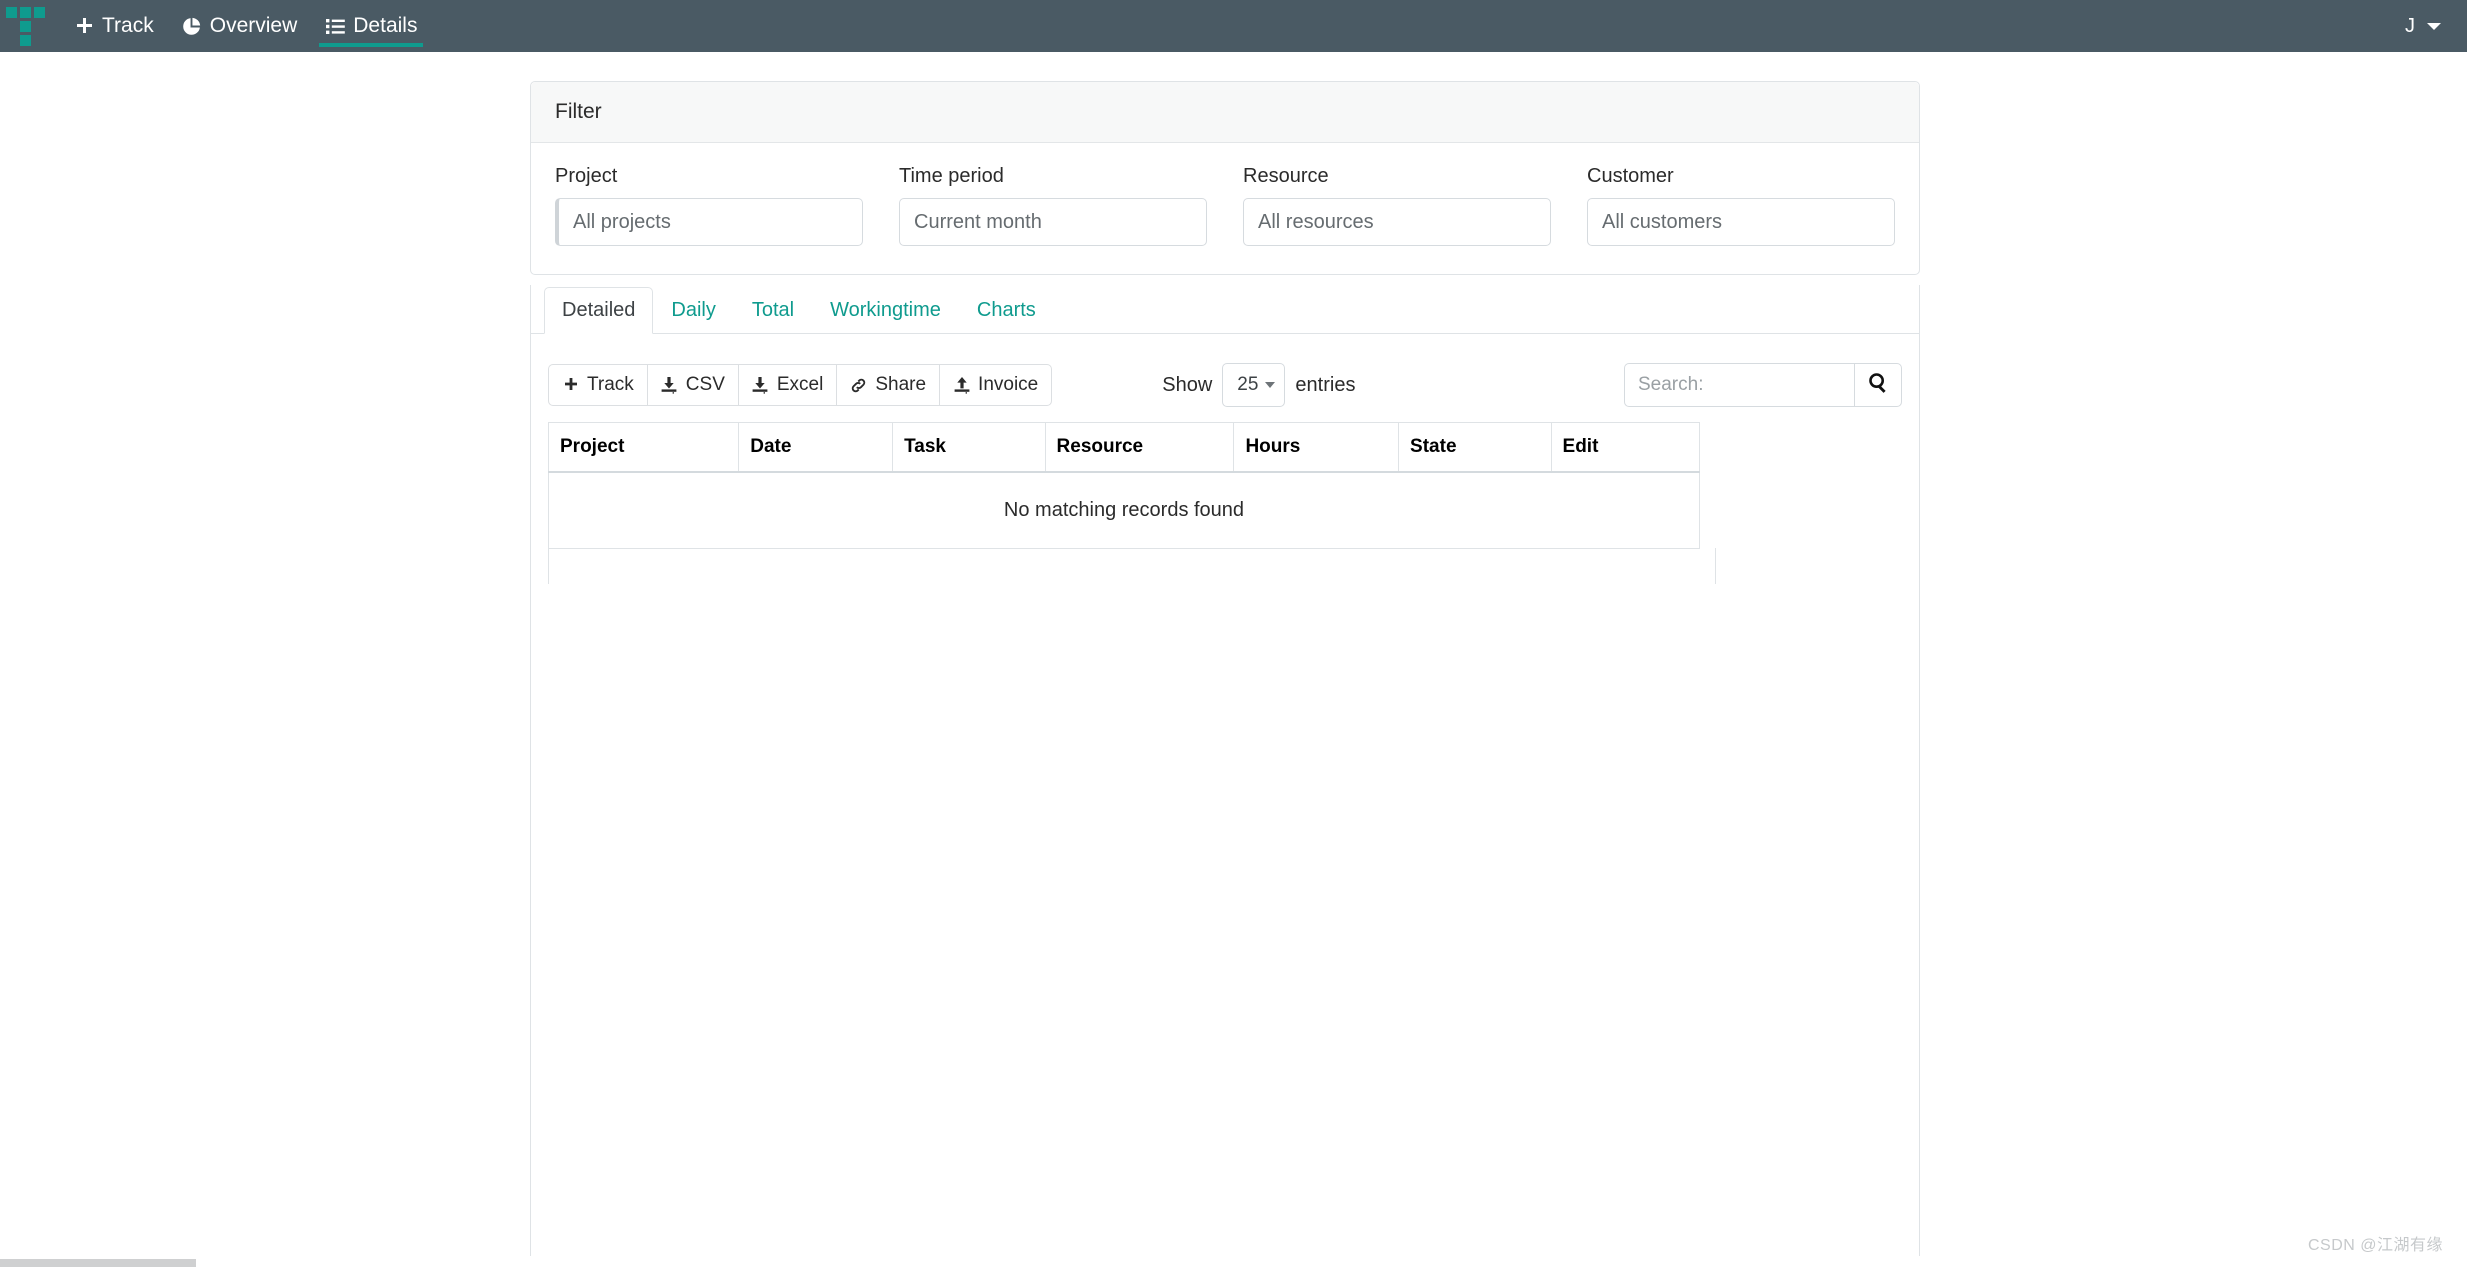  What do you see at coordinates (1475, 447) in the screenshot?
I see `column-header-state: State` at bounding box center [1475, 447].